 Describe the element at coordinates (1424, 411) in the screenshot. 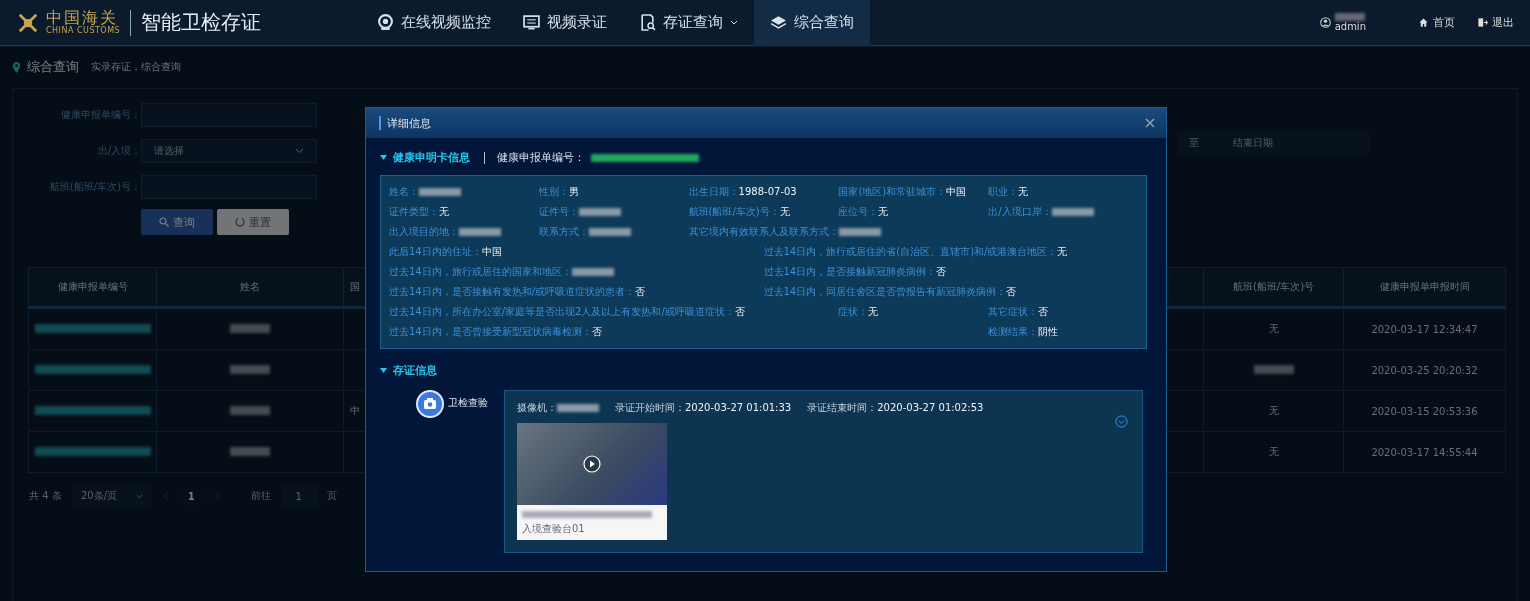

I see `table-cell: 2020-03-15 20:53:36` at that location.